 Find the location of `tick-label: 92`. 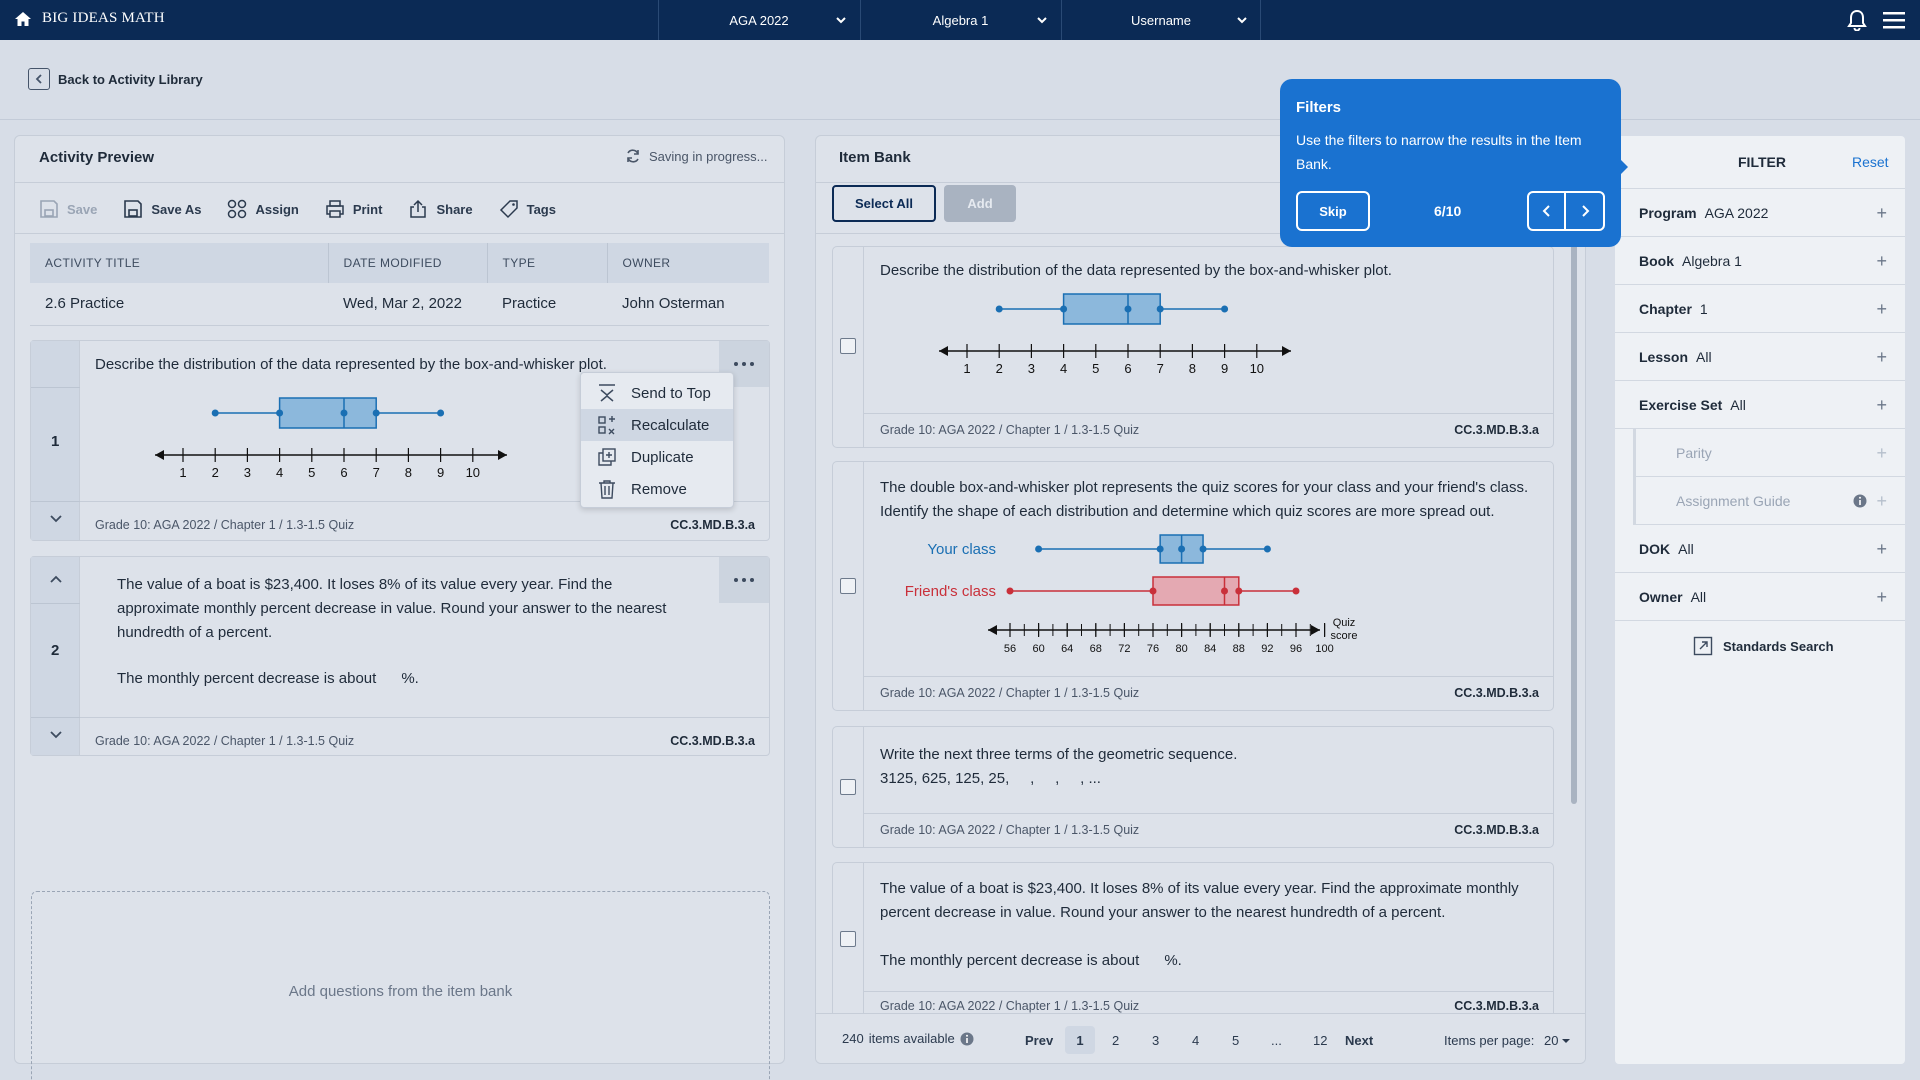

tick-label: 92 is located at coordinates (1267, 649).